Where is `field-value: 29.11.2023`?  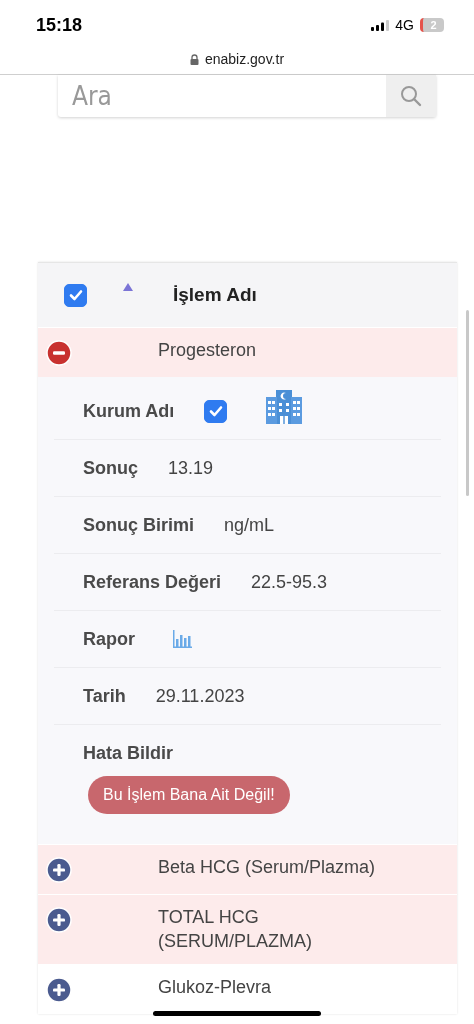 field-value: 29.11.2023 is located at coordinates (200, 696).